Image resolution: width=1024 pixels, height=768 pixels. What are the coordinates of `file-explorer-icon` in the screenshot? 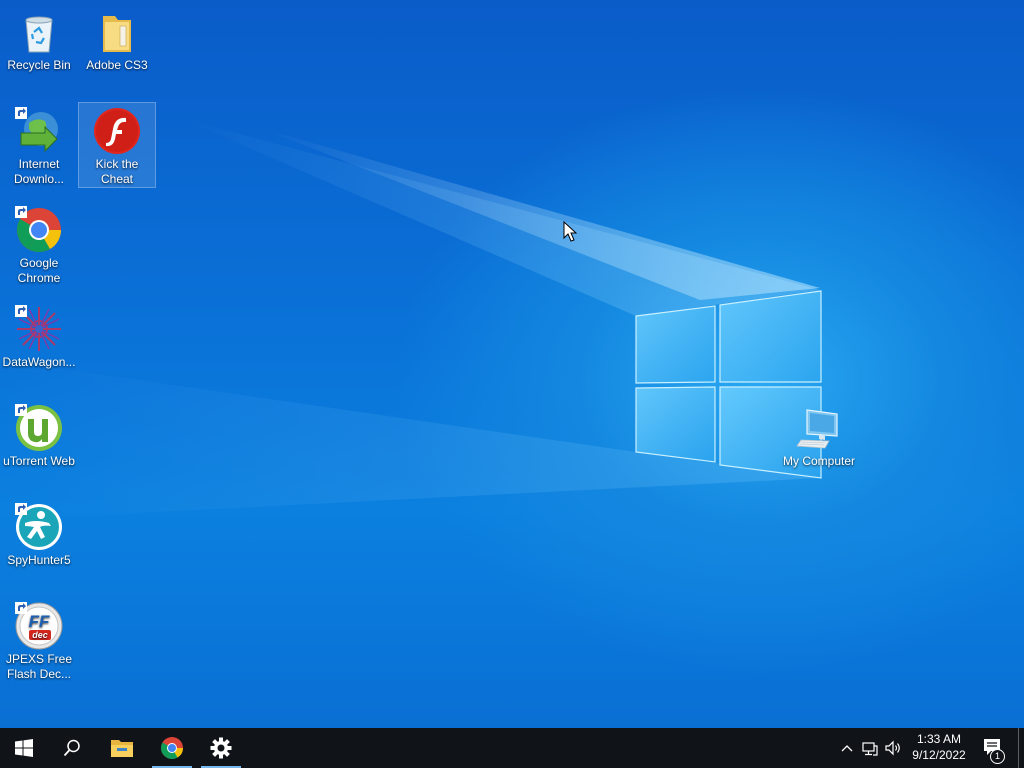 It's located at (122, 748).